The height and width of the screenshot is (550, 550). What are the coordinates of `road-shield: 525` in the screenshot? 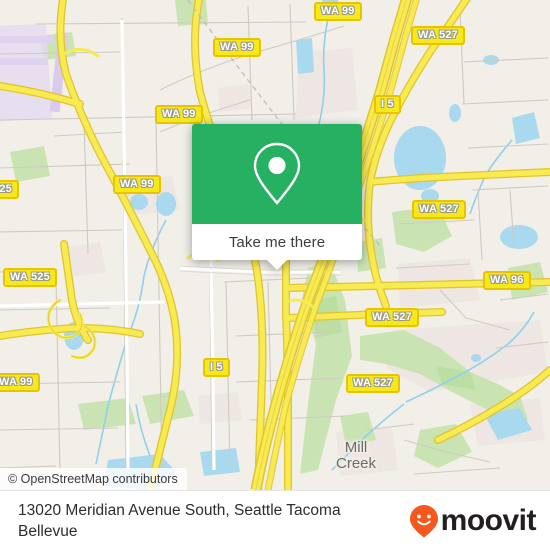 It's located at (9, 189).